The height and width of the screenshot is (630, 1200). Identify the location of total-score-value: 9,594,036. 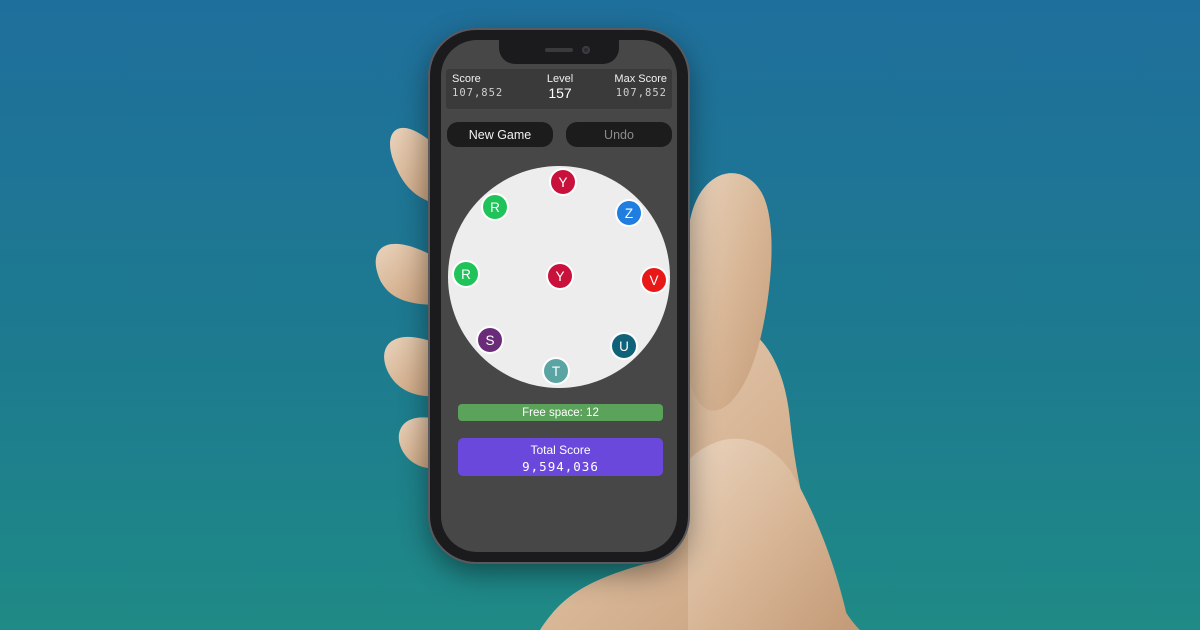
(560, 466).